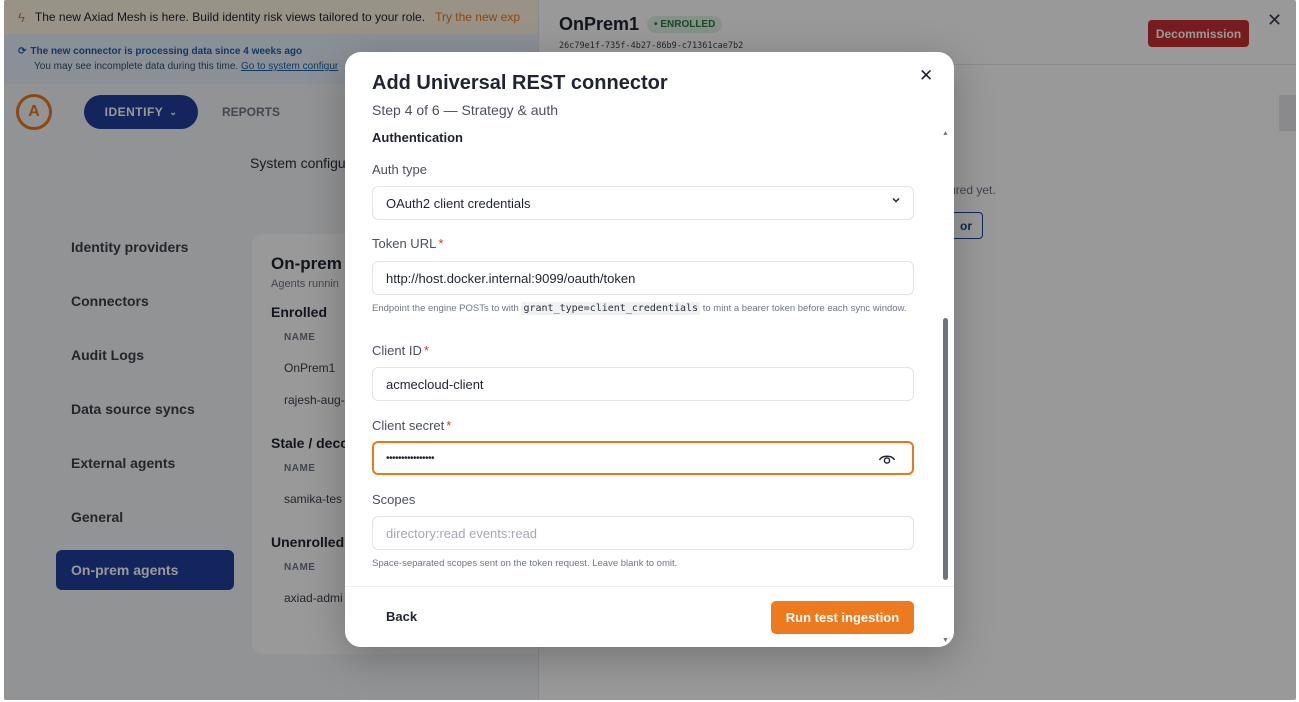 The height and width of the screenshot is (702, 1299). Describe the element at coordinates (417, 137) in the screenshot. I see `section-heading: Authentication` at that location.